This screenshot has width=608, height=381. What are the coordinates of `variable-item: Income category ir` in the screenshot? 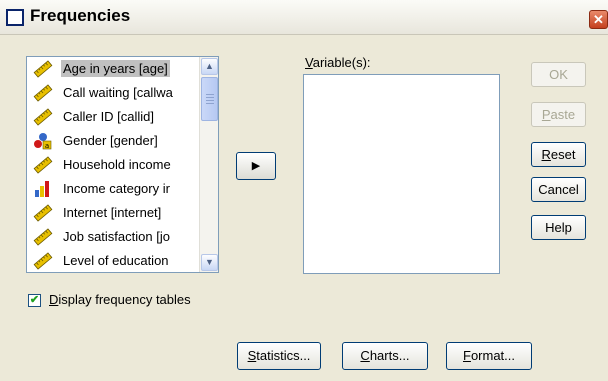 It's located at (113, 189).